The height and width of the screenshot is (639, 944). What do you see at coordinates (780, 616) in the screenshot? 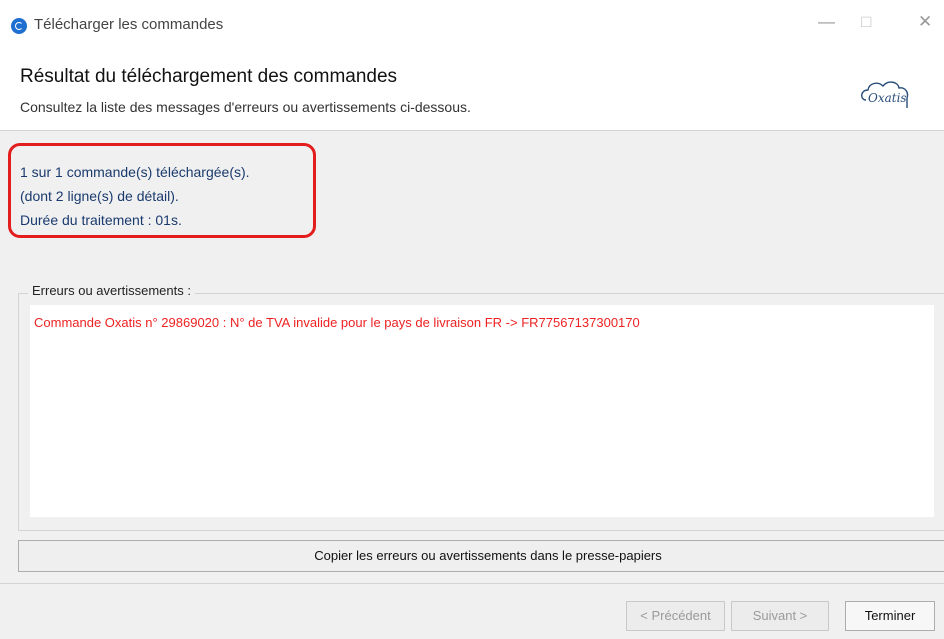
I see `next-button: Suivant >` at bounding box center [780, 616].